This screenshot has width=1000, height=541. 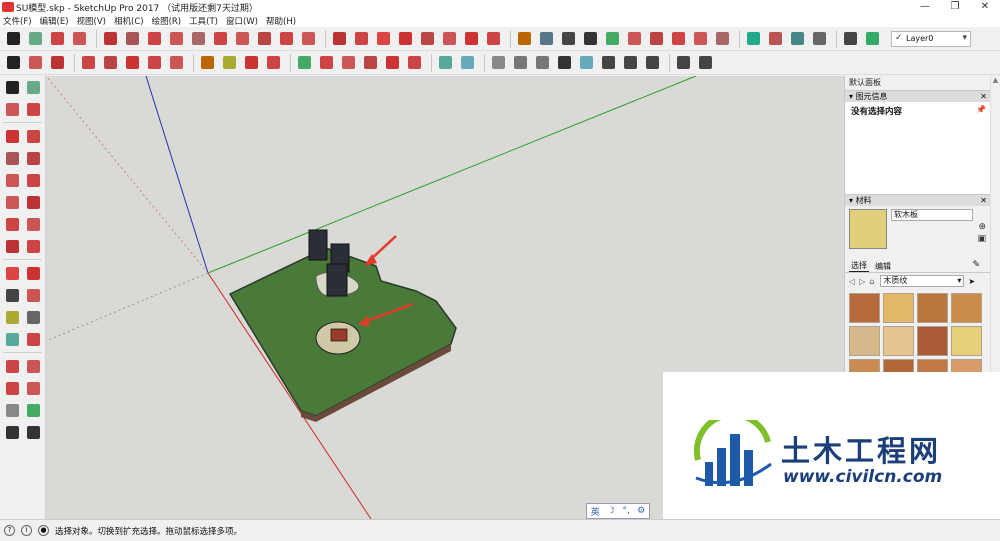 What do you see at coordinates (641, 511) in the screenshot?
I see `ime-settings-icon: ⚙` at bounding box center [641, 511].